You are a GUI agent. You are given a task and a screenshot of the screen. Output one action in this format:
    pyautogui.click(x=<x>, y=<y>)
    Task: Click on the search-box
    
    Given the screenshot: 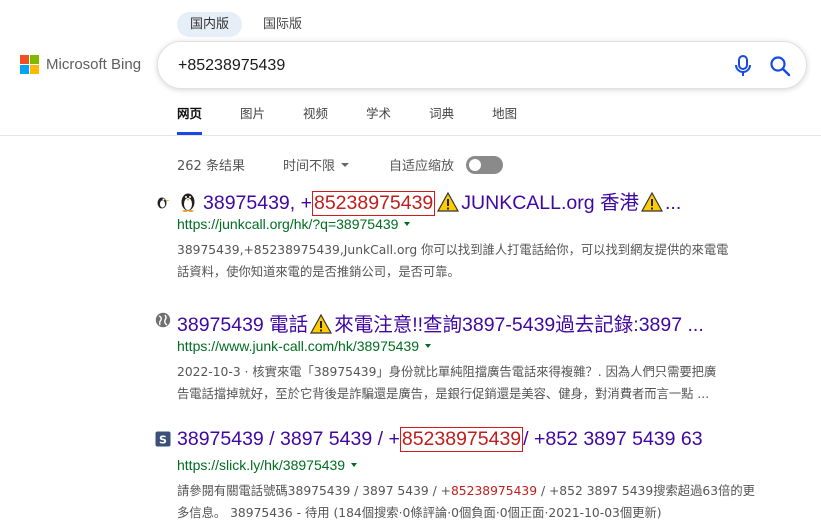 What is the action you would take?
    pyautogui.click(x=482, y=65)
    